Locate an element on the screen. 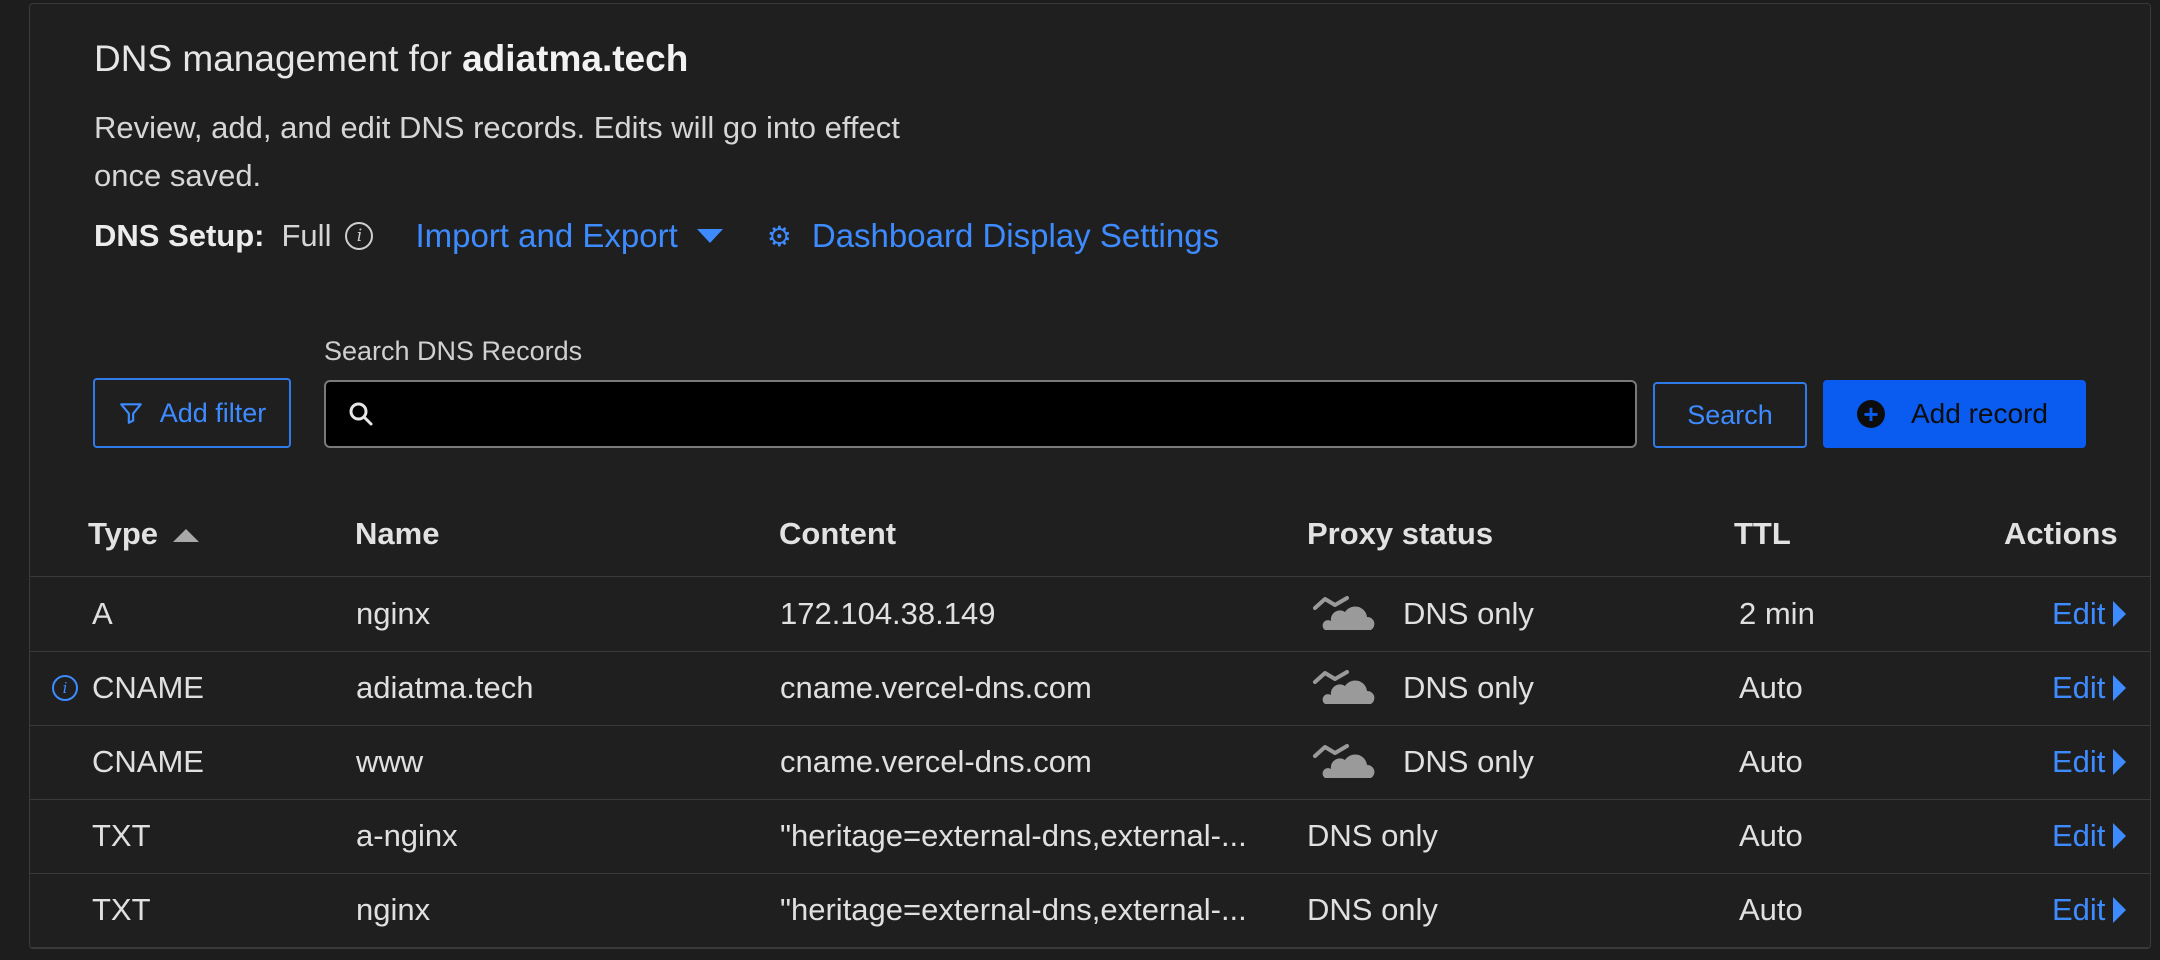 The width and height of the screenshot is (2160, 960). search-button: Search is located at coordinates (1730, 415).